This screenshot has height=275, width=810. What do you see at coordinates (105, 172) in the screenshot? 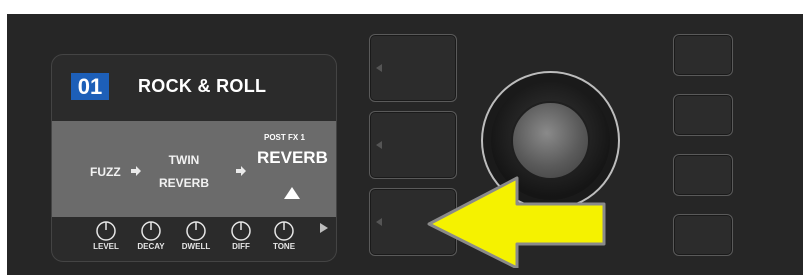
I see `chain-item-fuzz: FUZZ` at bounding box center [105, 172].